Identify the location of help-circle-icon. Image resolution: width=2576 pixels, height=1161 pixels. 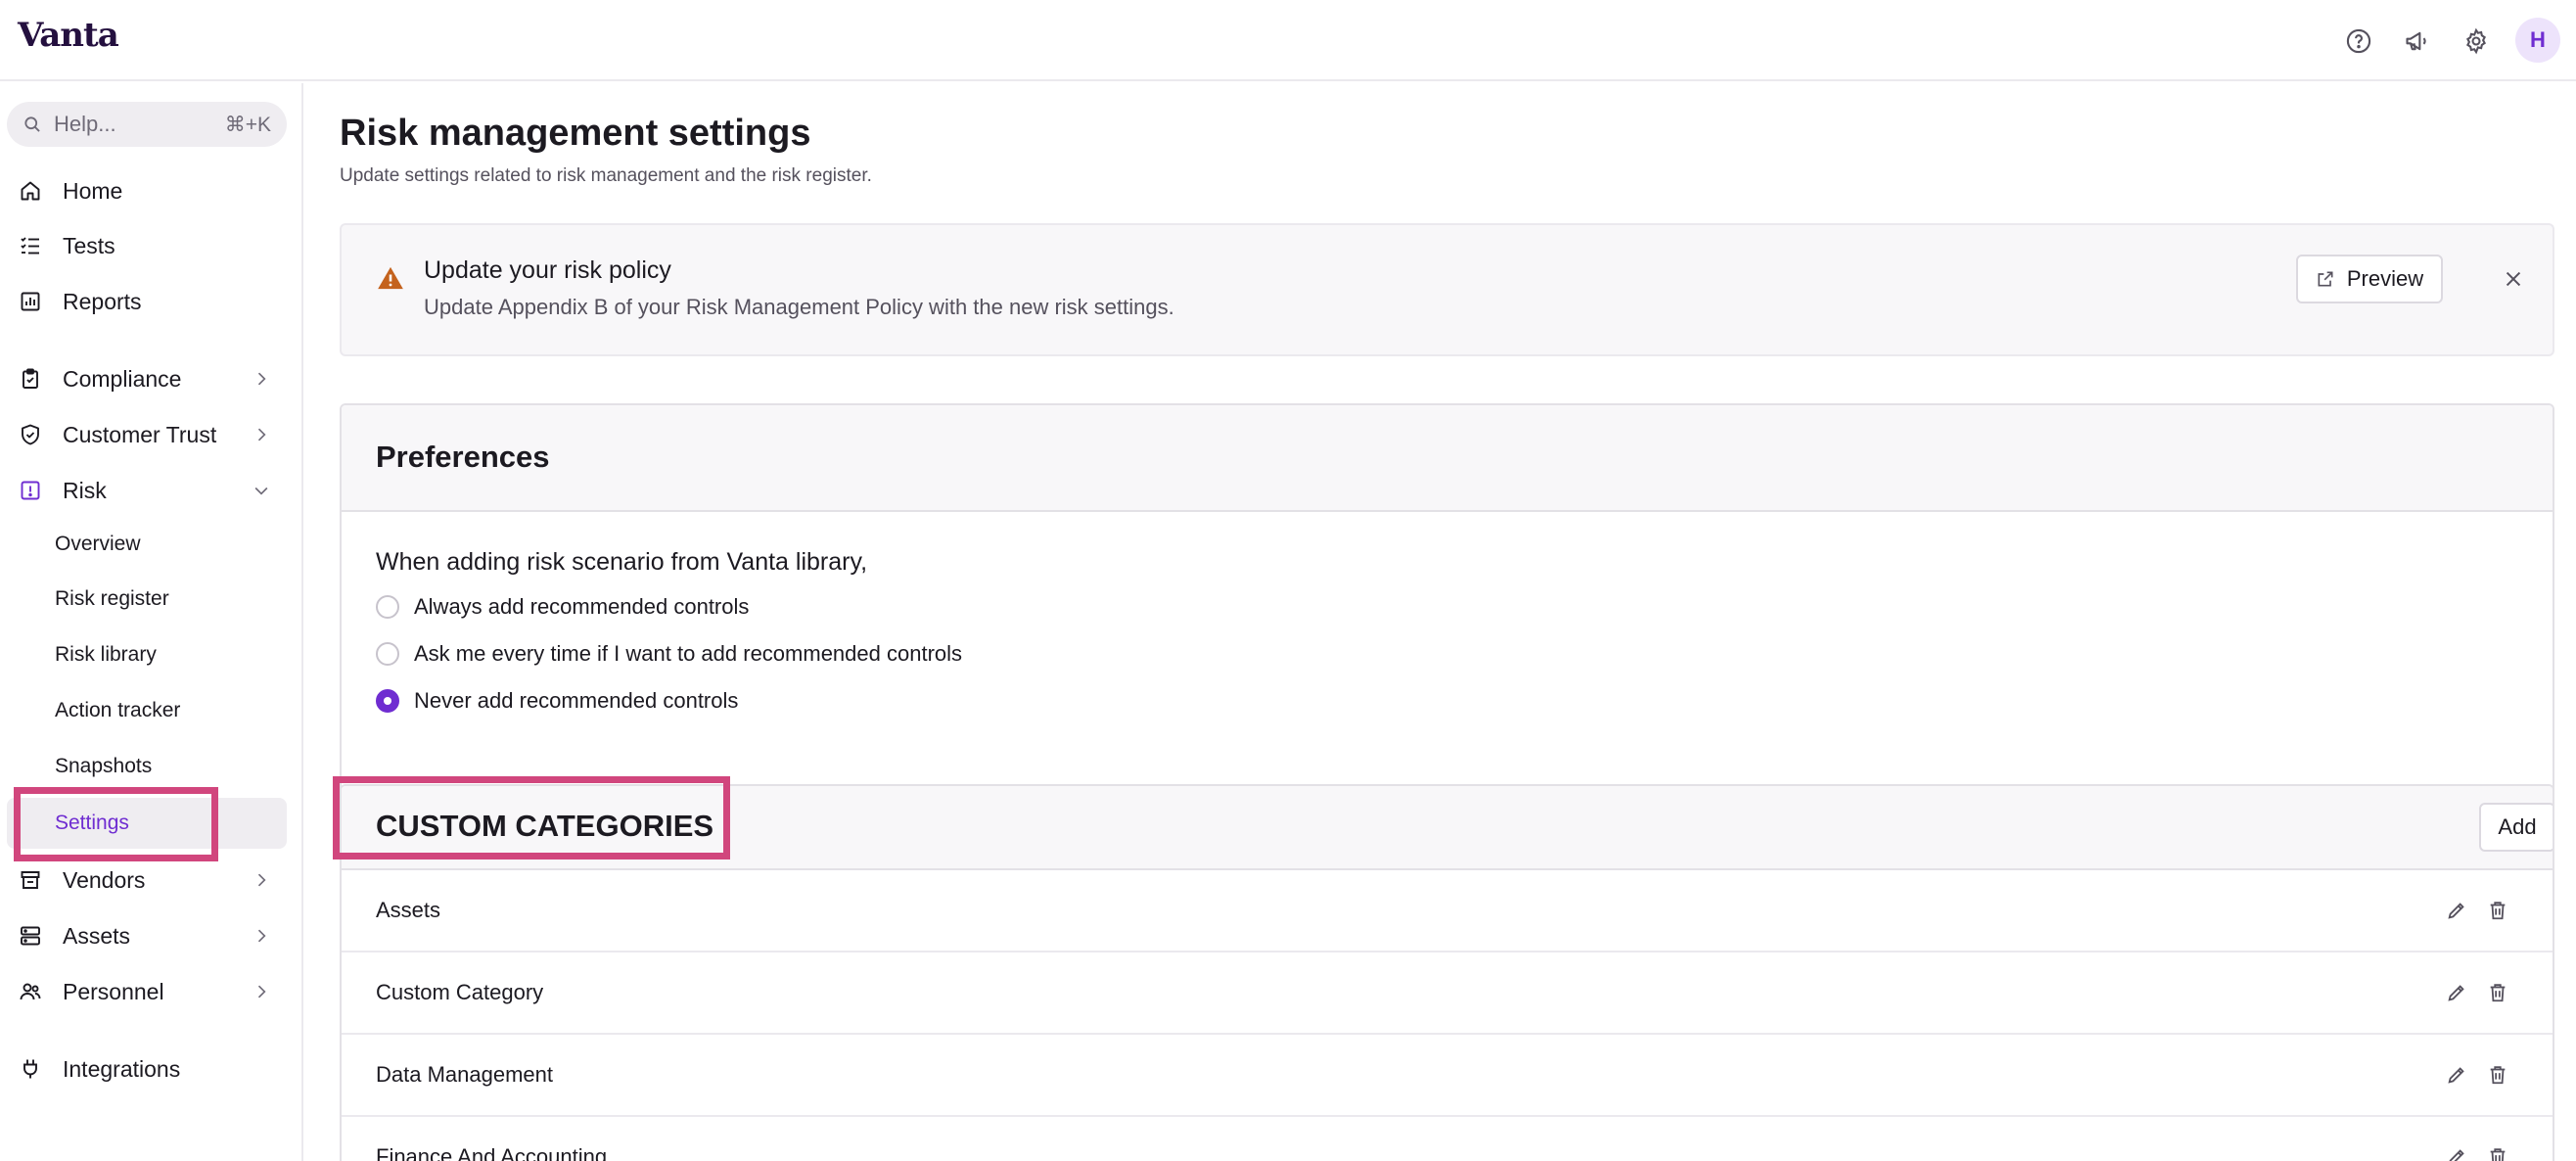
(2358, 41).